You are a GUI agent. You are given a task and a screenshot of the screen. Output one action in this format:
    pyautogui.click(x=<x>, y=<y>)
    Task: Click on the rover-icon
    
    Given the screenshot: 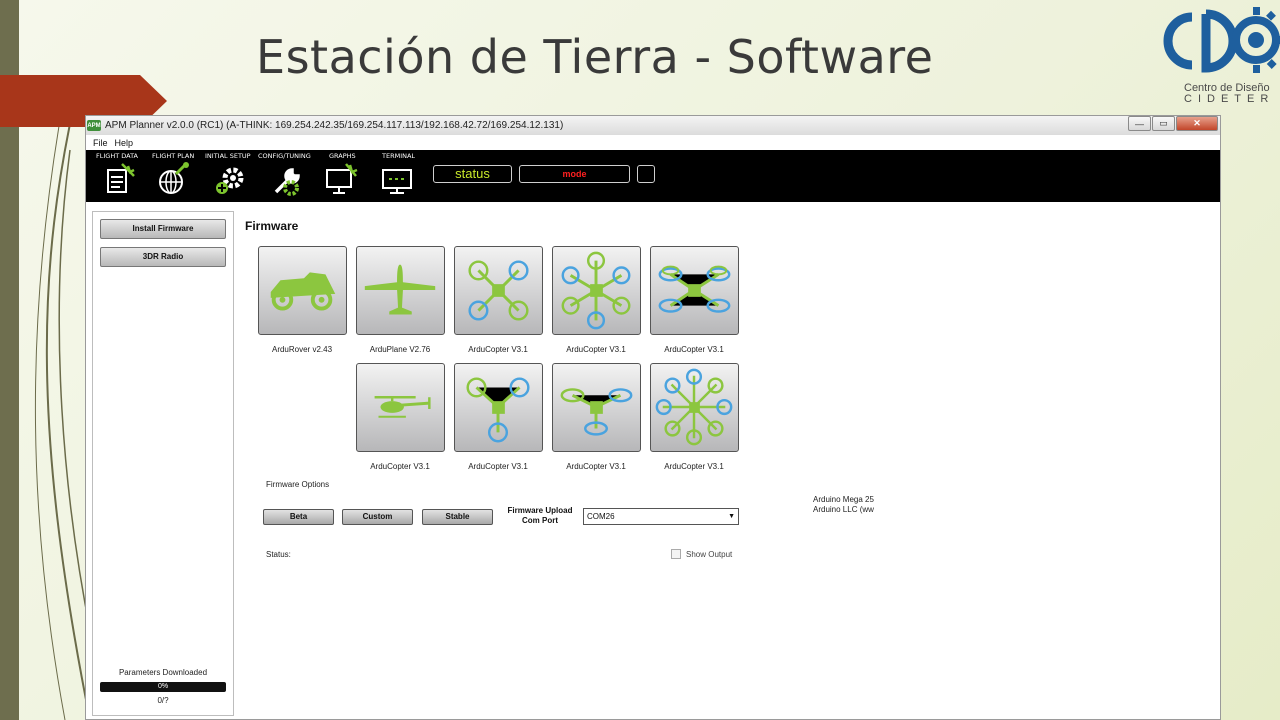 What is the action you would take?
    pyautogui.click(x=303, y=291)
    